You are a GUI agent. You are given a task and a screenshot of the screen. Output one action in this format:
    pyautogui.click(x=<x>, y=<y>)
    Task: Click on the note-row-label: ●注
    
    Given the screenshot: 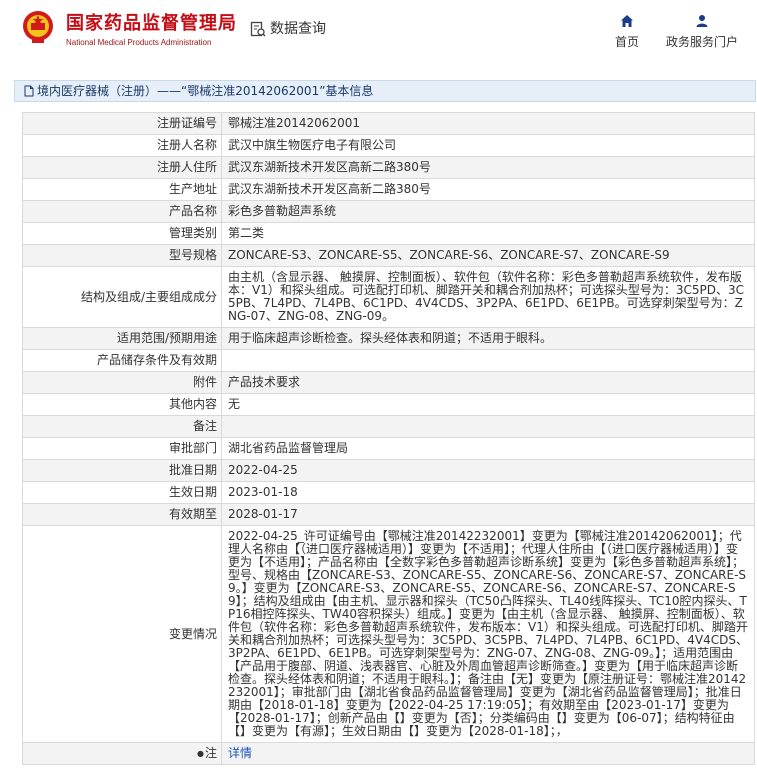 What is the action you would take?
    pyautogui.click(x=122, y=753)
    